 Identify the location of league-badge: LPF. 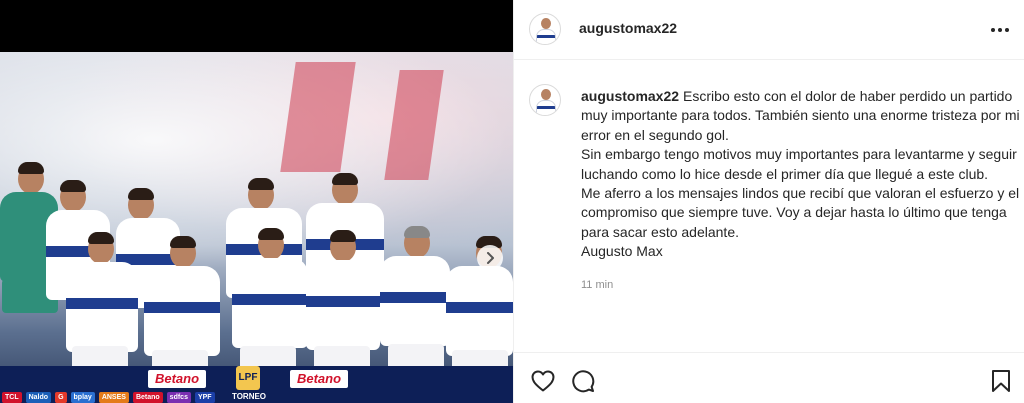
(248, 378).